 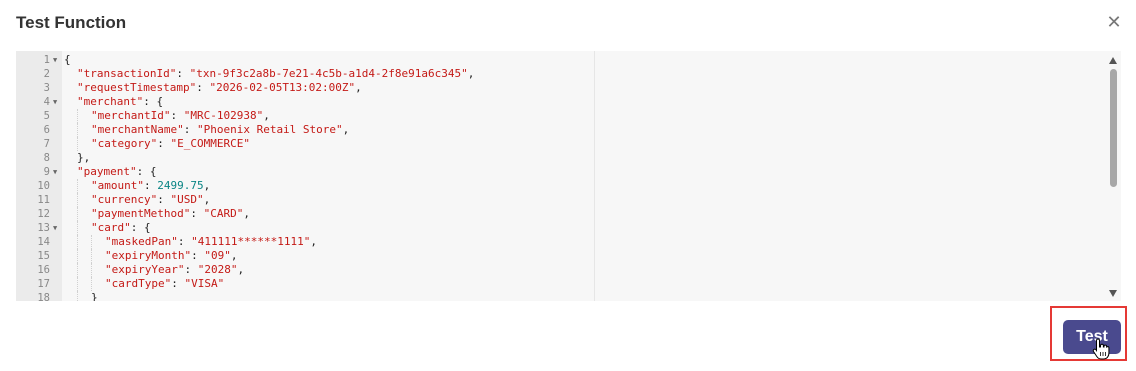 I want to click on line-number: 16, so click(x=43, y=270).